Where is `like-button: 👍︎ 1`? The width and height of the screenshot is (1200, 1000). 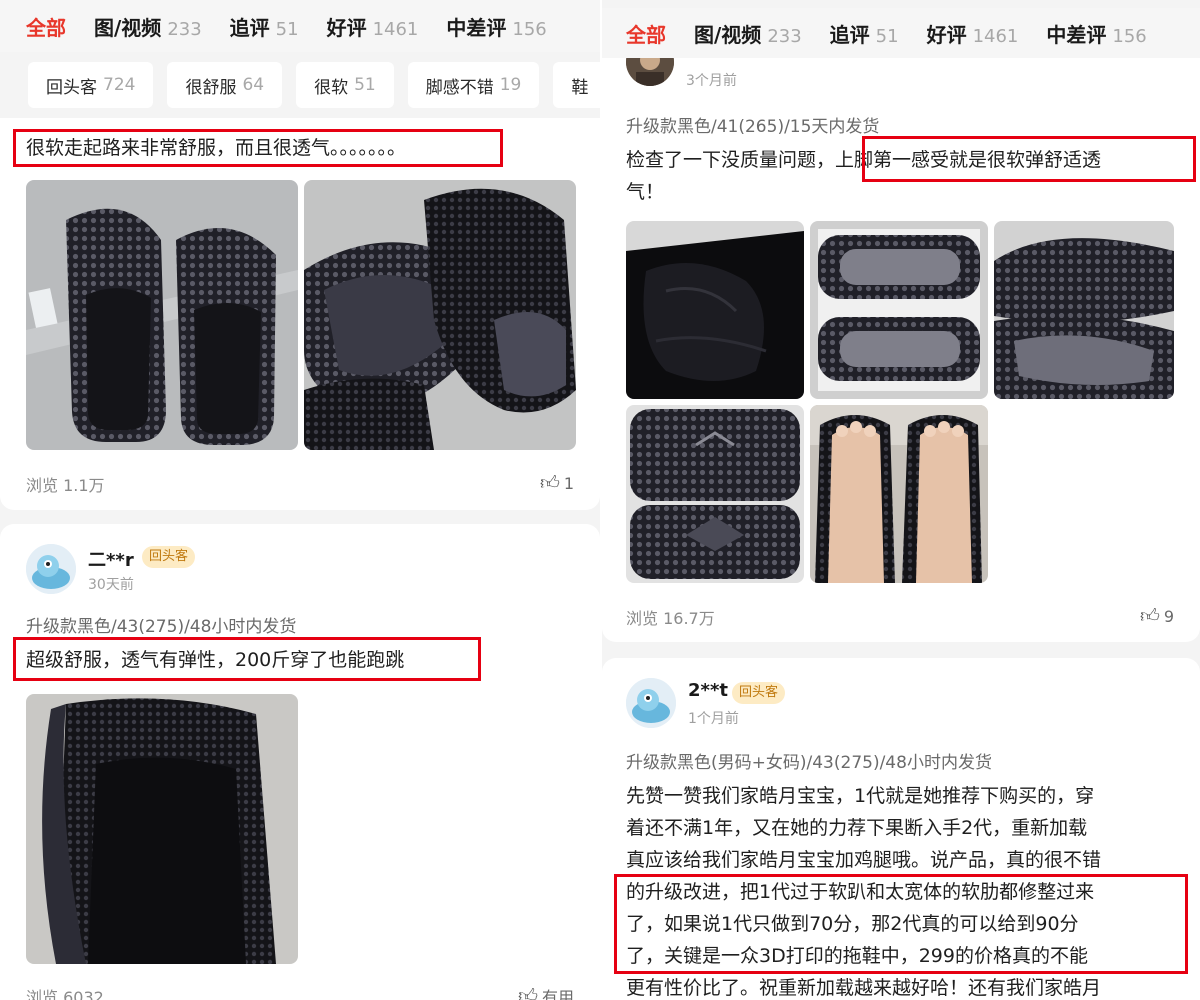 like-button: 👍︎ 1 is located at coordinates (557, 483).